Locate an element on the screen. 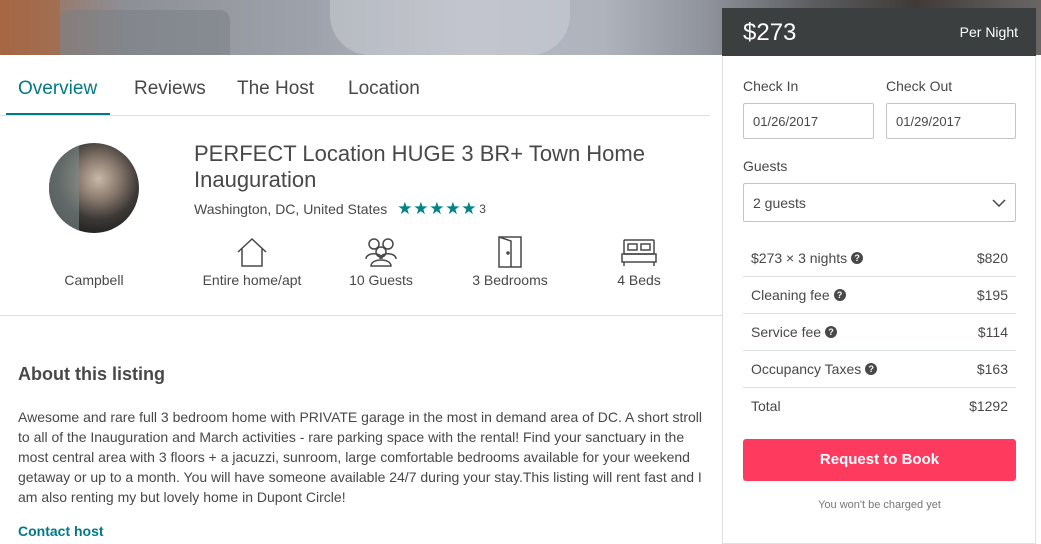 The width and height of the screenshot is (1041, 544). bed-icon is located at coordinates (639, 252).